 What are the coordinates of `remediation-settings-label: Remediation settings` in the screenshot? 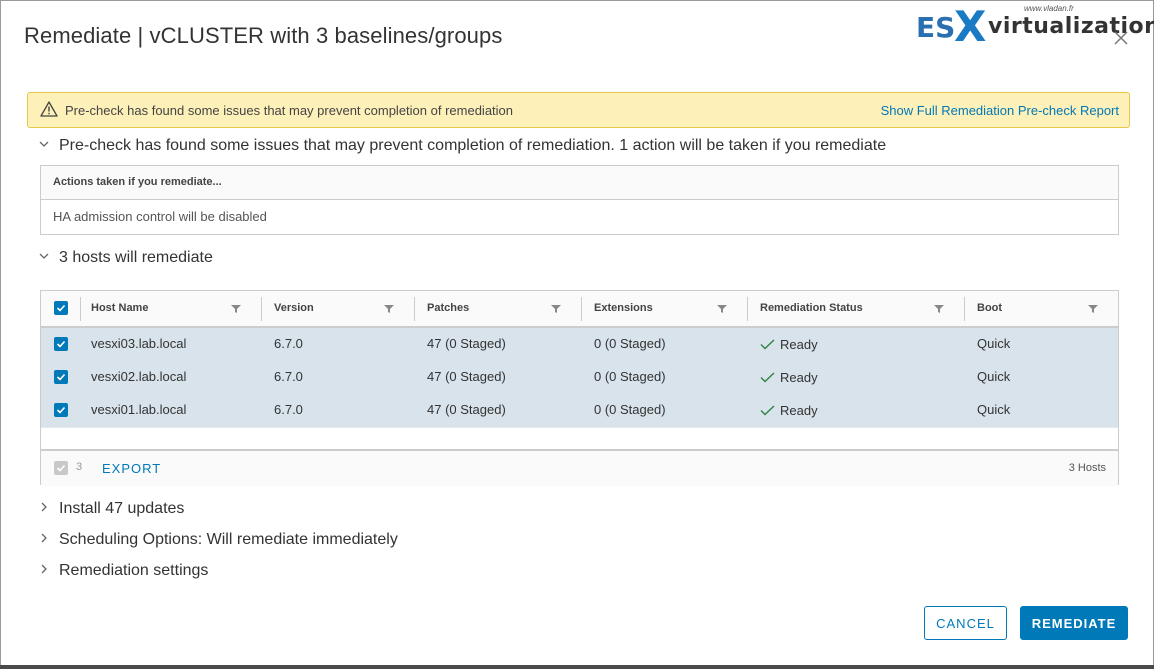 It's located at (134, 570).